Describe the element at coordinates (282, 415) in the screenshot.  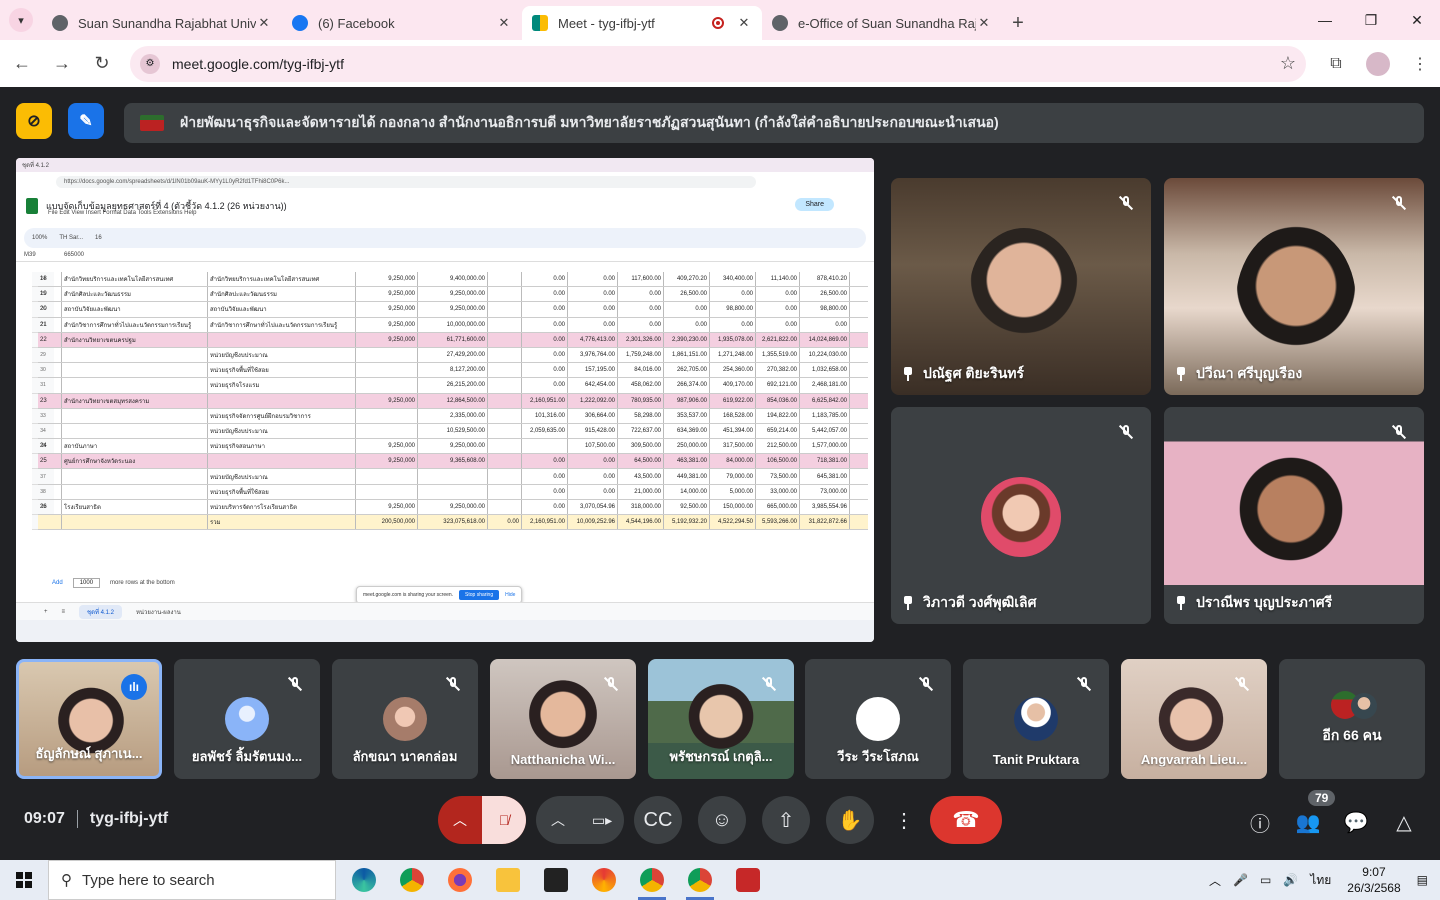
I see `sheet-cell: หน่วยธุรกิจจัดการศูนย์ฝึกอบรมวิชาการ` at that location.